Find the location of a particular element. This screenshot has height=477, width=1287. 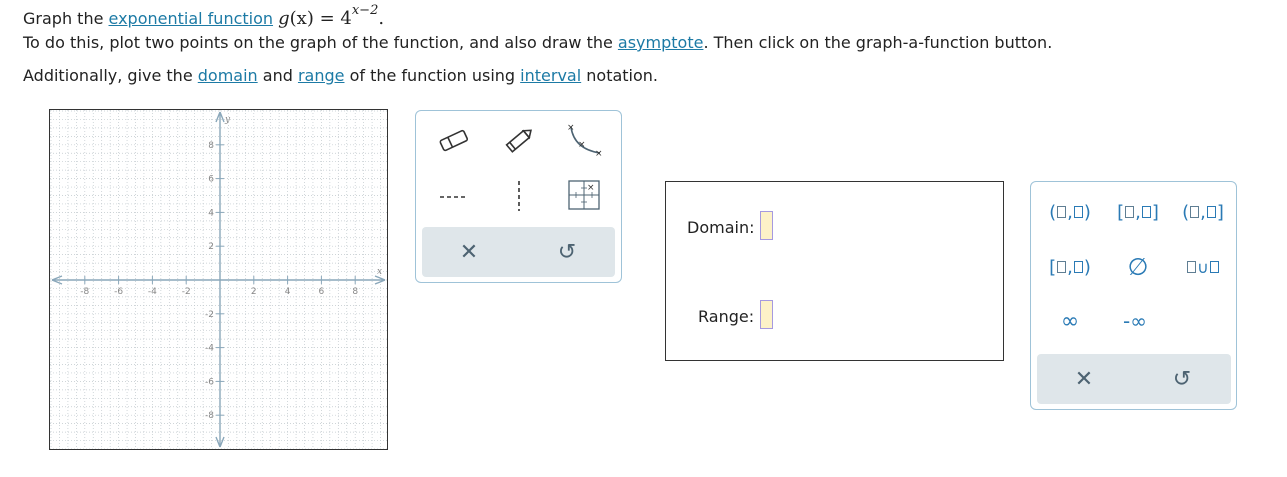

infinity-symbol: ∞ is located at coordinates (1070, 321).